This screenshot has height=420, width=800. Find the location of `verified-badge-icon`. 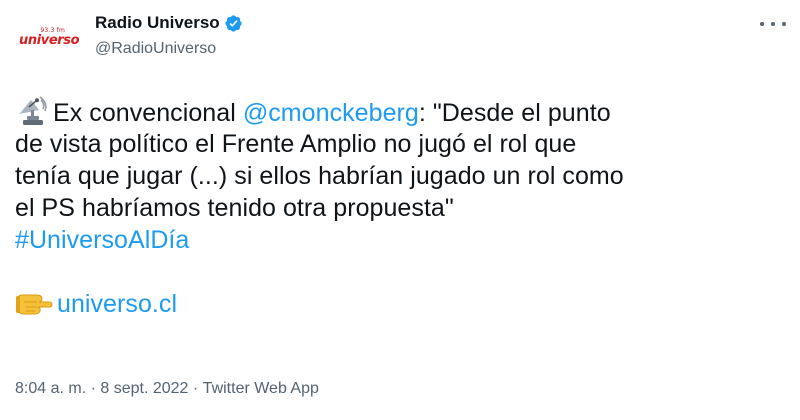

verified-badge-icon is located at coordinates (233, 23).